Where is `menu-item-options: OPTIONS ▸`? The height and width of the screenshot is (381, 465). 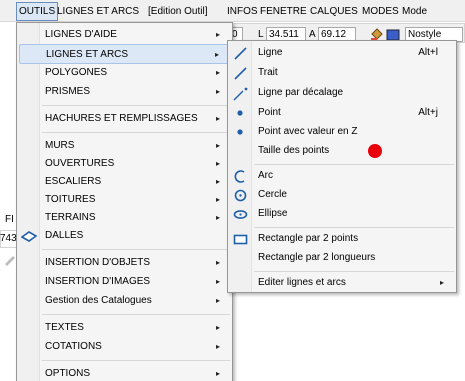
menu-item-options: OPTIONS ▸ is located at coordinates (124, 372).